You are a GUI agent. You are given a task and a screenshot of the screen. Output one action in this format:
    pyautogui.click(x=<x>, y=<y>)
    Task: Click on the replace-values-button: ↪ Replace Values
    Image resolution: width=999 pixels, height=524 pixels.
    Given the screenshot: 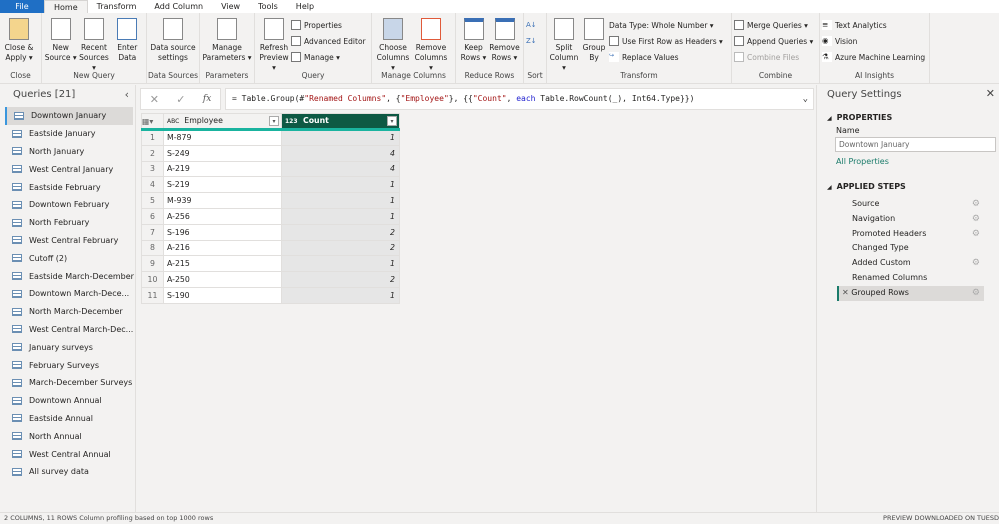 What is the action you would take?
    pyautogui.click(x=666, y=57)
    